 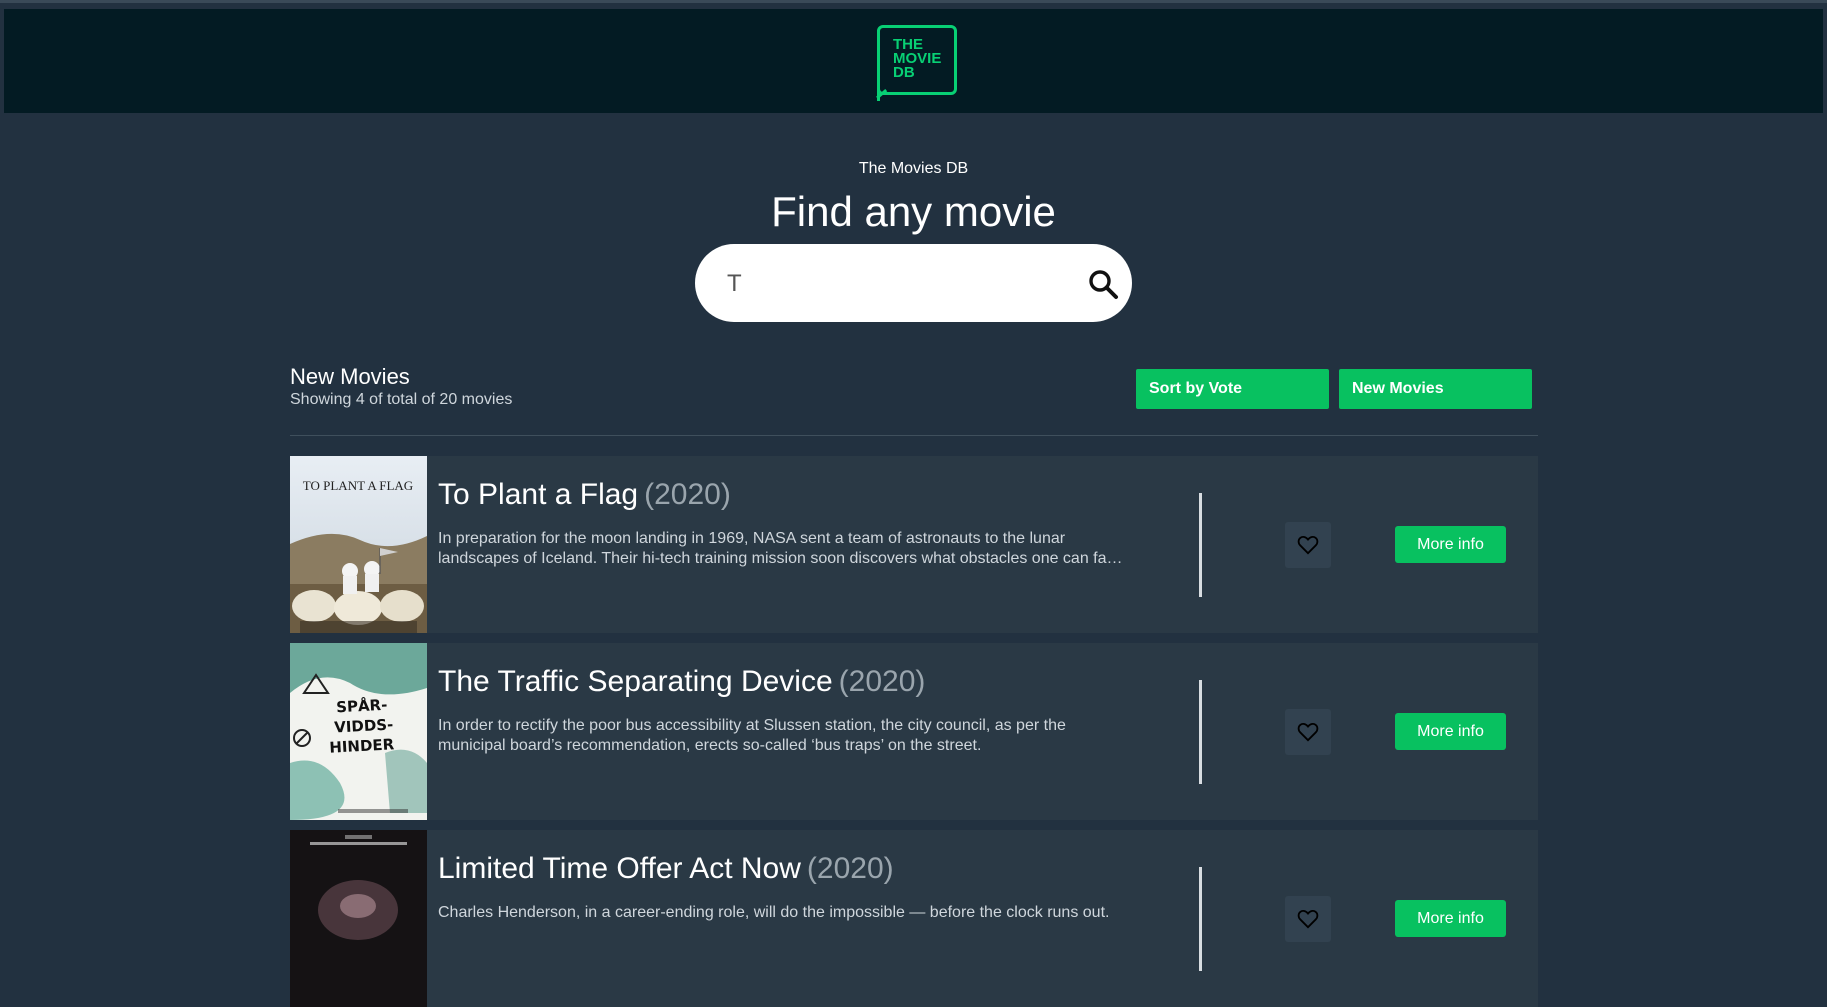 What do you see at coordinates (619, 868) in the screenshot?
I see `movie-title-text: Limited Time Offer Act Now` at bounding box center [619, 868].